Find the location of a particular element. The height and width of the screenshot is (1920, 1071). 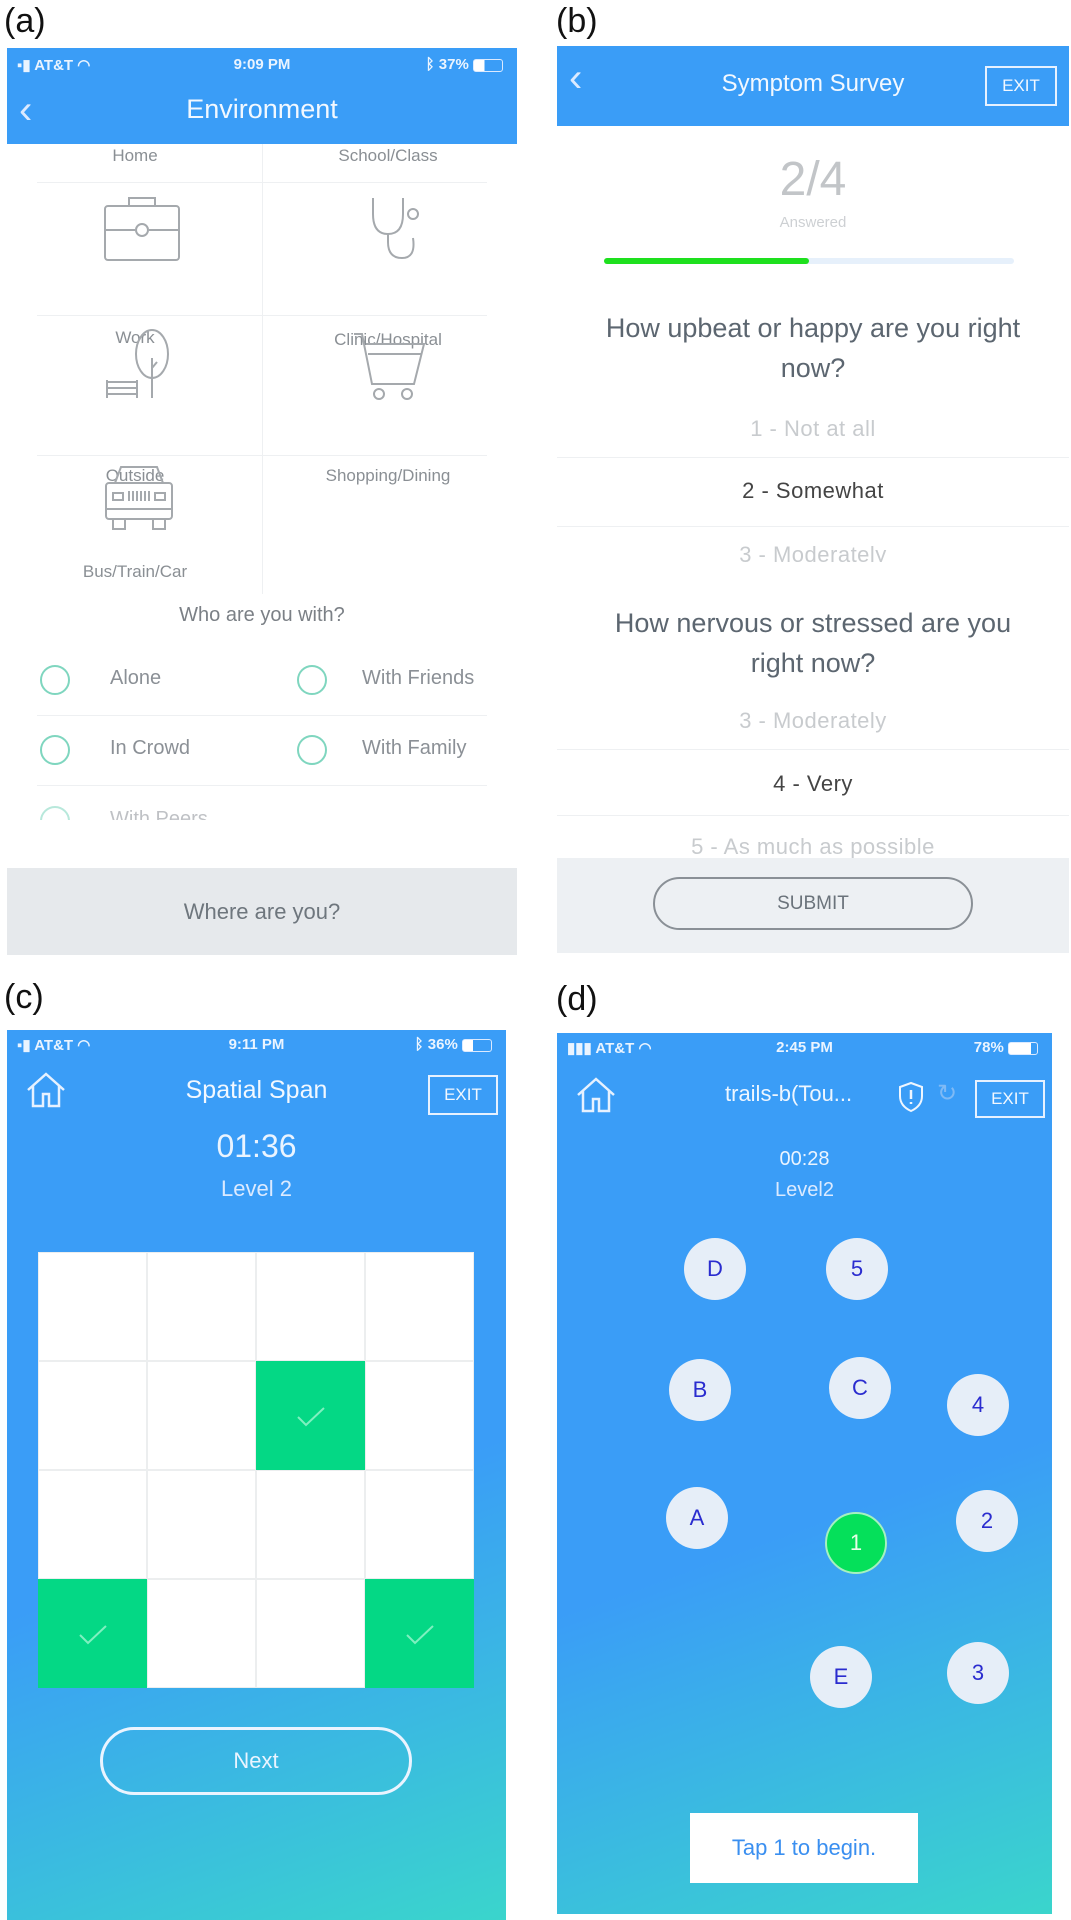

radio-with-peers: With Peers is located at coordinates (190, 813).